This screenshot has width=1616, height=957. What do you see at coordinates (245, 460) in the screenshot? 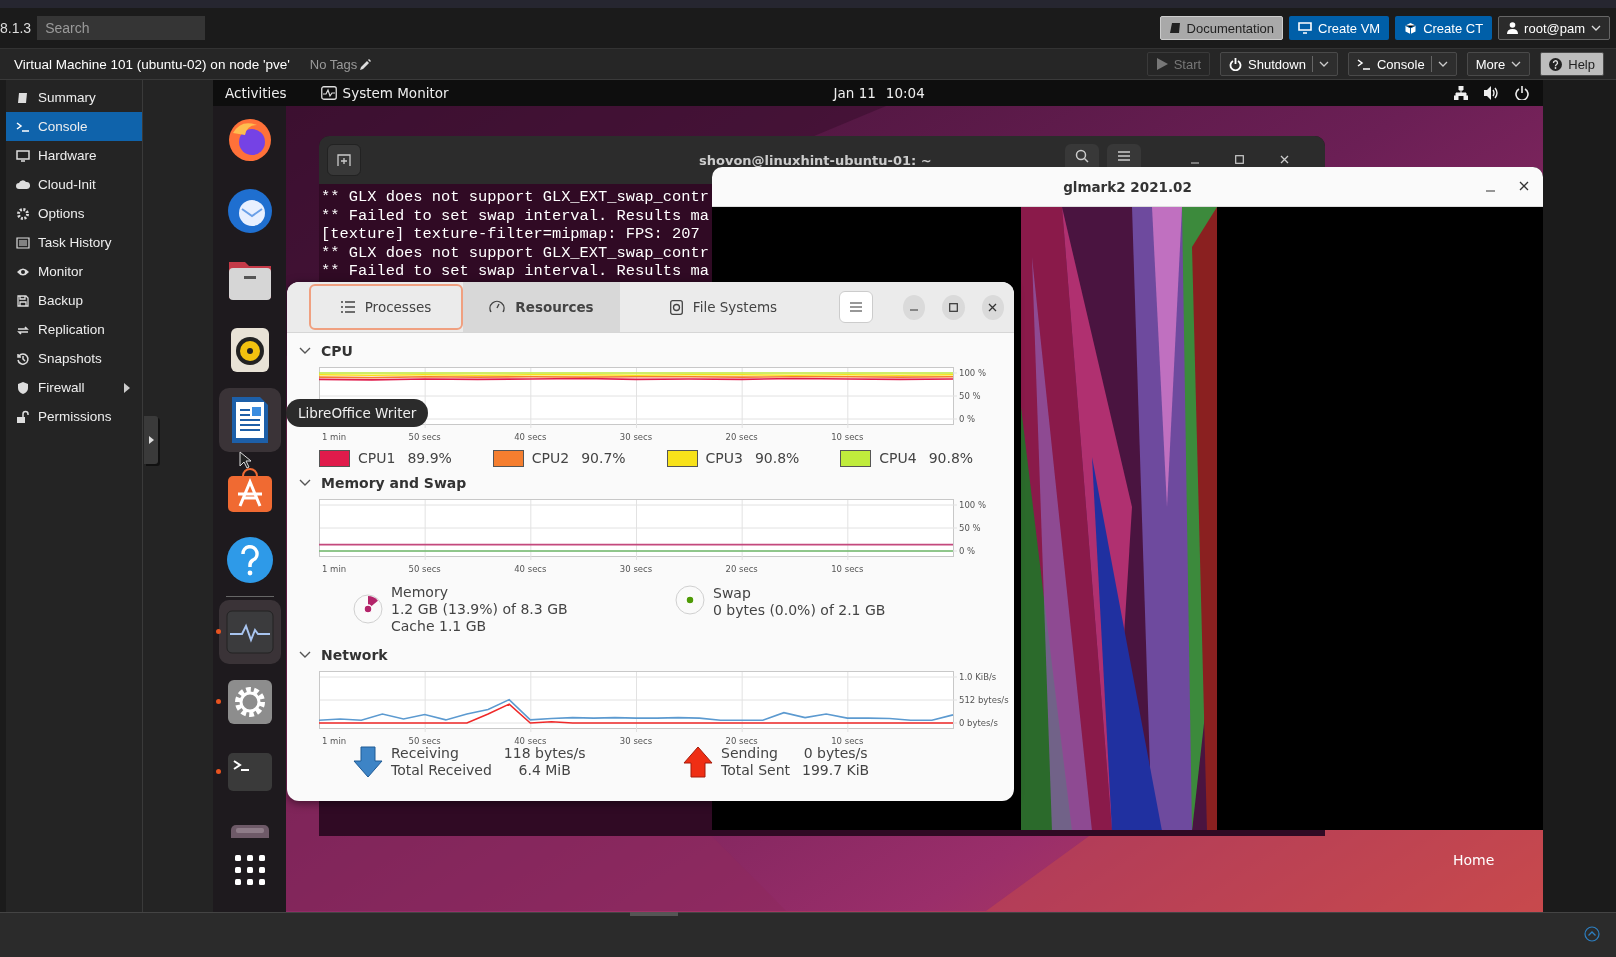
I see `mouse-pointer-icon` at bounding box center [245, 460].